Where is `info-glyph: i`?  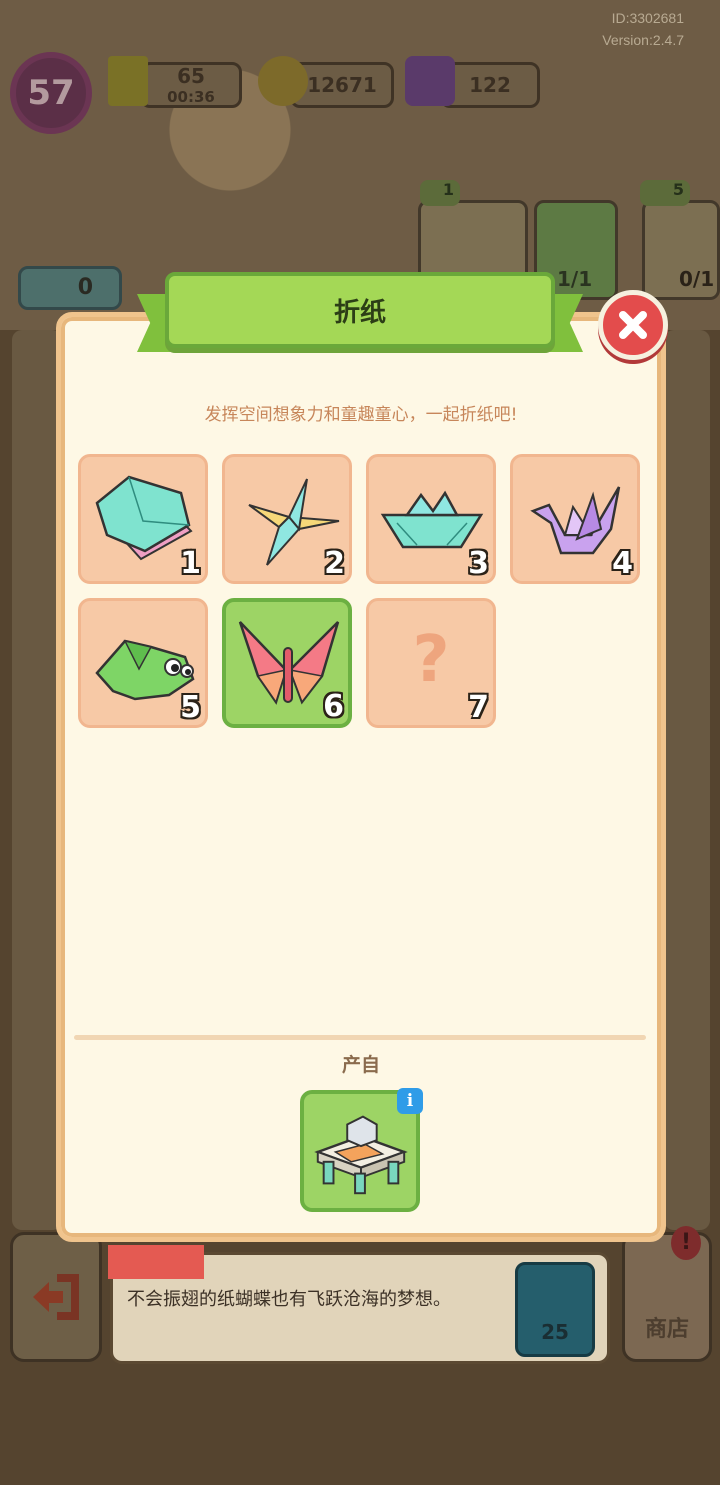
info-glyph: i is located at coordinates (410, 1101).